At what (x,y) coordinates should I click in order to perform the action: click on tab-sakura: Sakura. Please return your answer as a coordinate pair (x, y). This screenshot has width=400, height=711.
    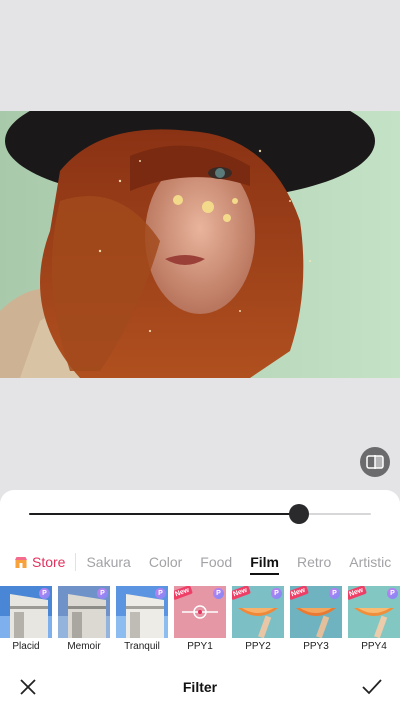
    Looking at the image, I should click on (108, 562).